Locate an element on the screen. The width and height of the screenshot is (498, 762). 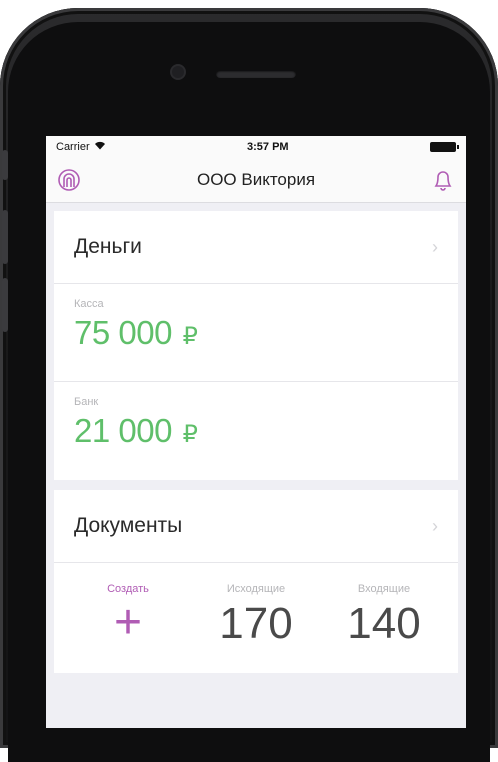
incoming-documents: Входящие 140 is located at coordinates (384, 628).